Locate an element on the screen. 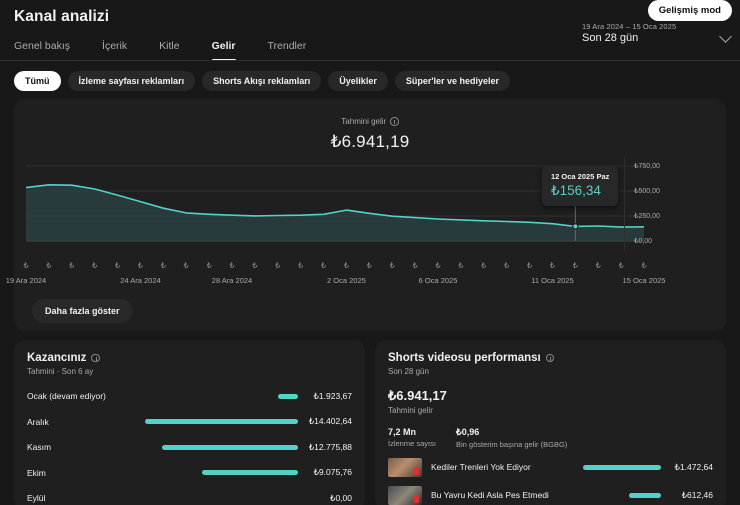 The image size is (740, 505). shorts-video-row: Bu Yavru Kedi Asla Pes Etmedi ₺612,46 is located at coordinates (550, 494).